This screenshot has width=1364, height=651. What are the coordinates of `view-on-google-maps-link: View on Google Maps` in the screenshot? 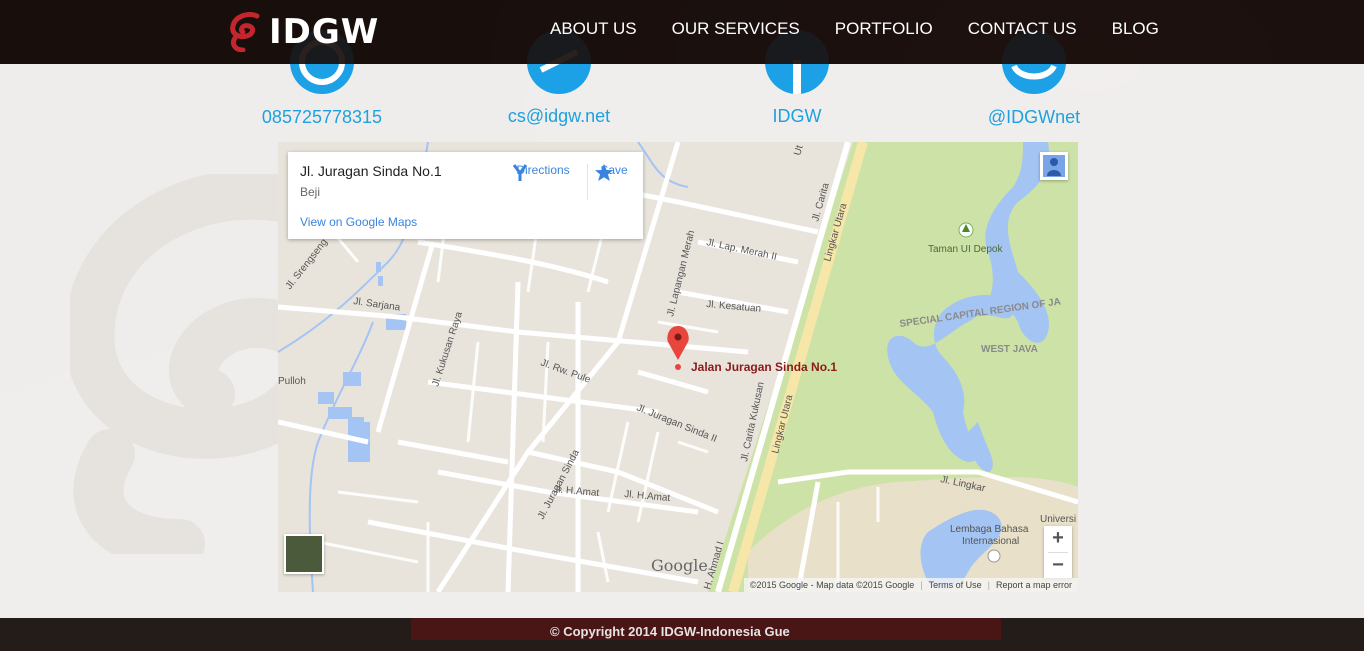 It's located at (358, 222).